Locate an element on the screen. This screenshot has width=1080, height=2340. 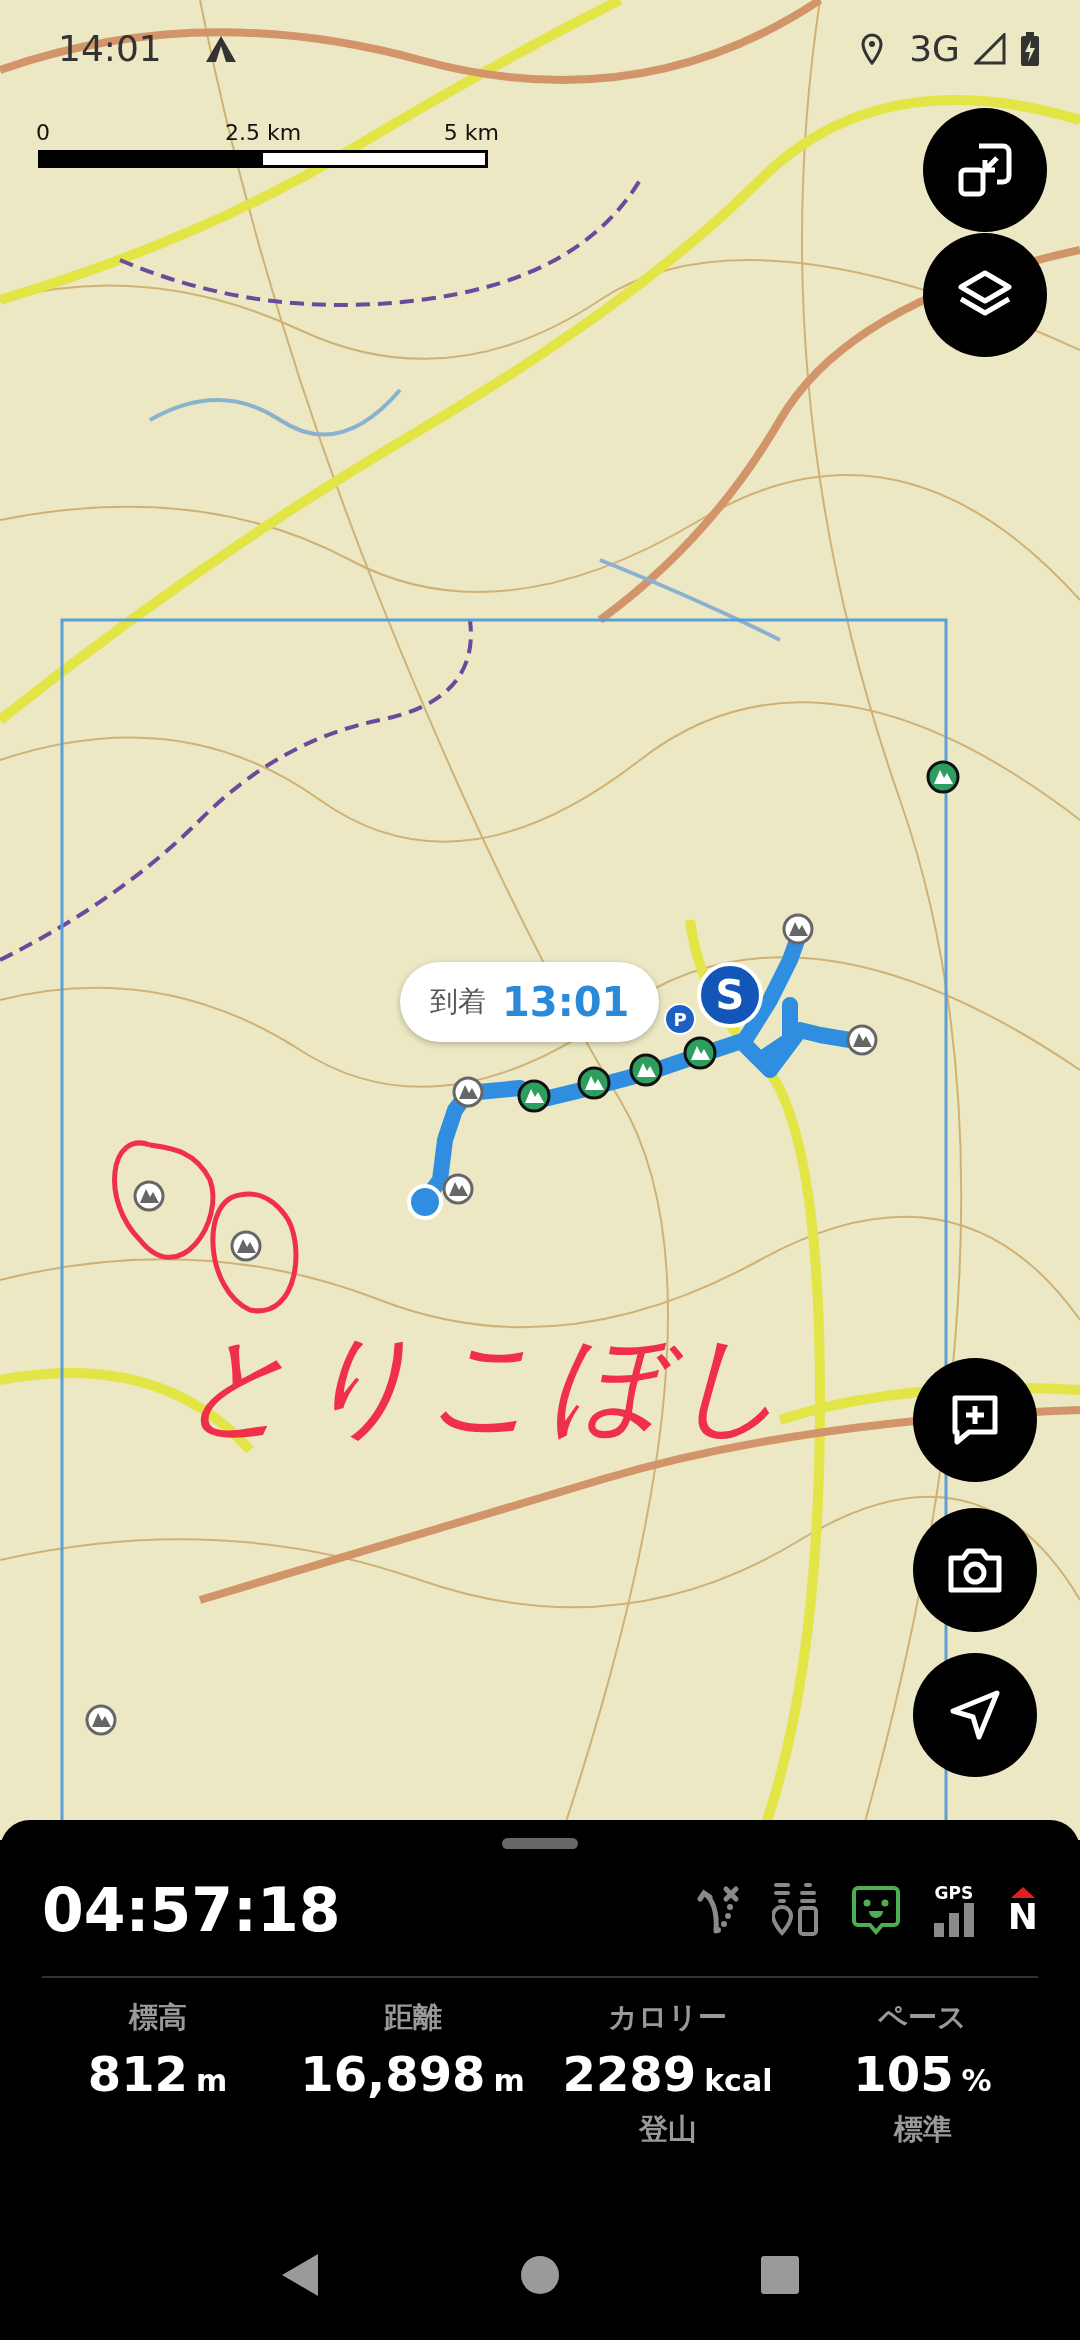
stat-value: 105 % is located at coordinates (922, 2074).